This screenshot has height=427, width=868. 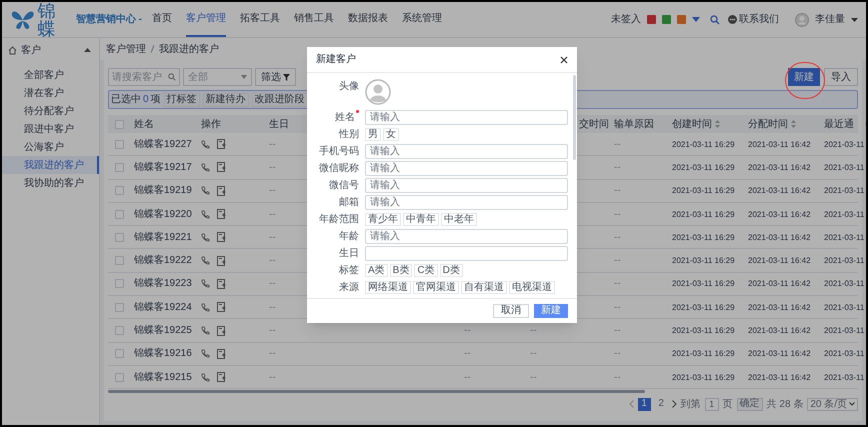 I want to click on column-header: 操作, so click(x=211, y=124).